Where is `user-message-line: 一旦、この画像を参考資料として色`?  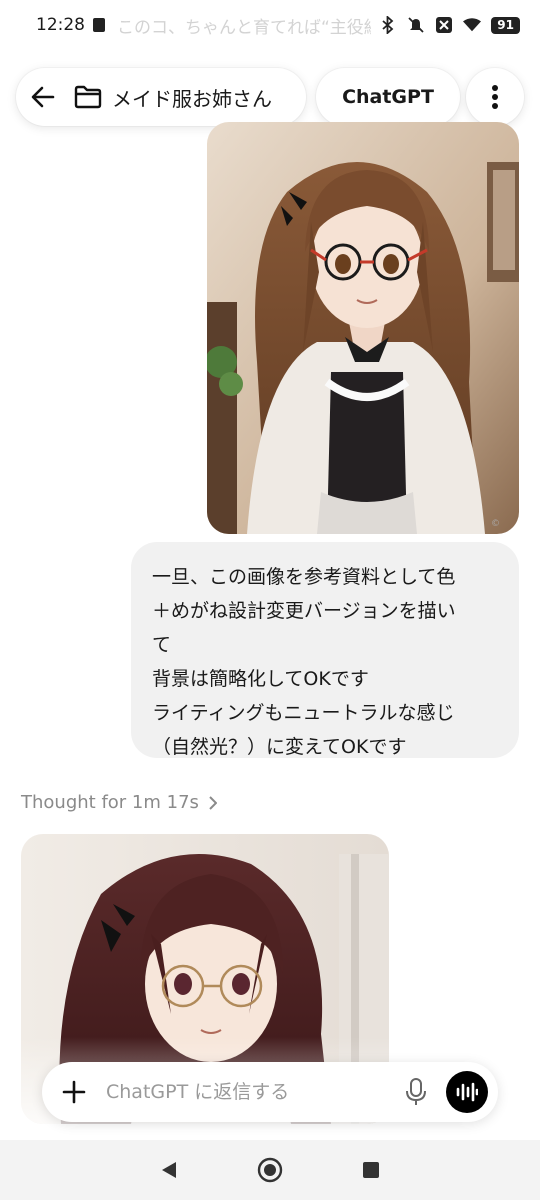 user-message-line: 一旦、この画像を参考資料として色 is located at coordinates (304, 577).